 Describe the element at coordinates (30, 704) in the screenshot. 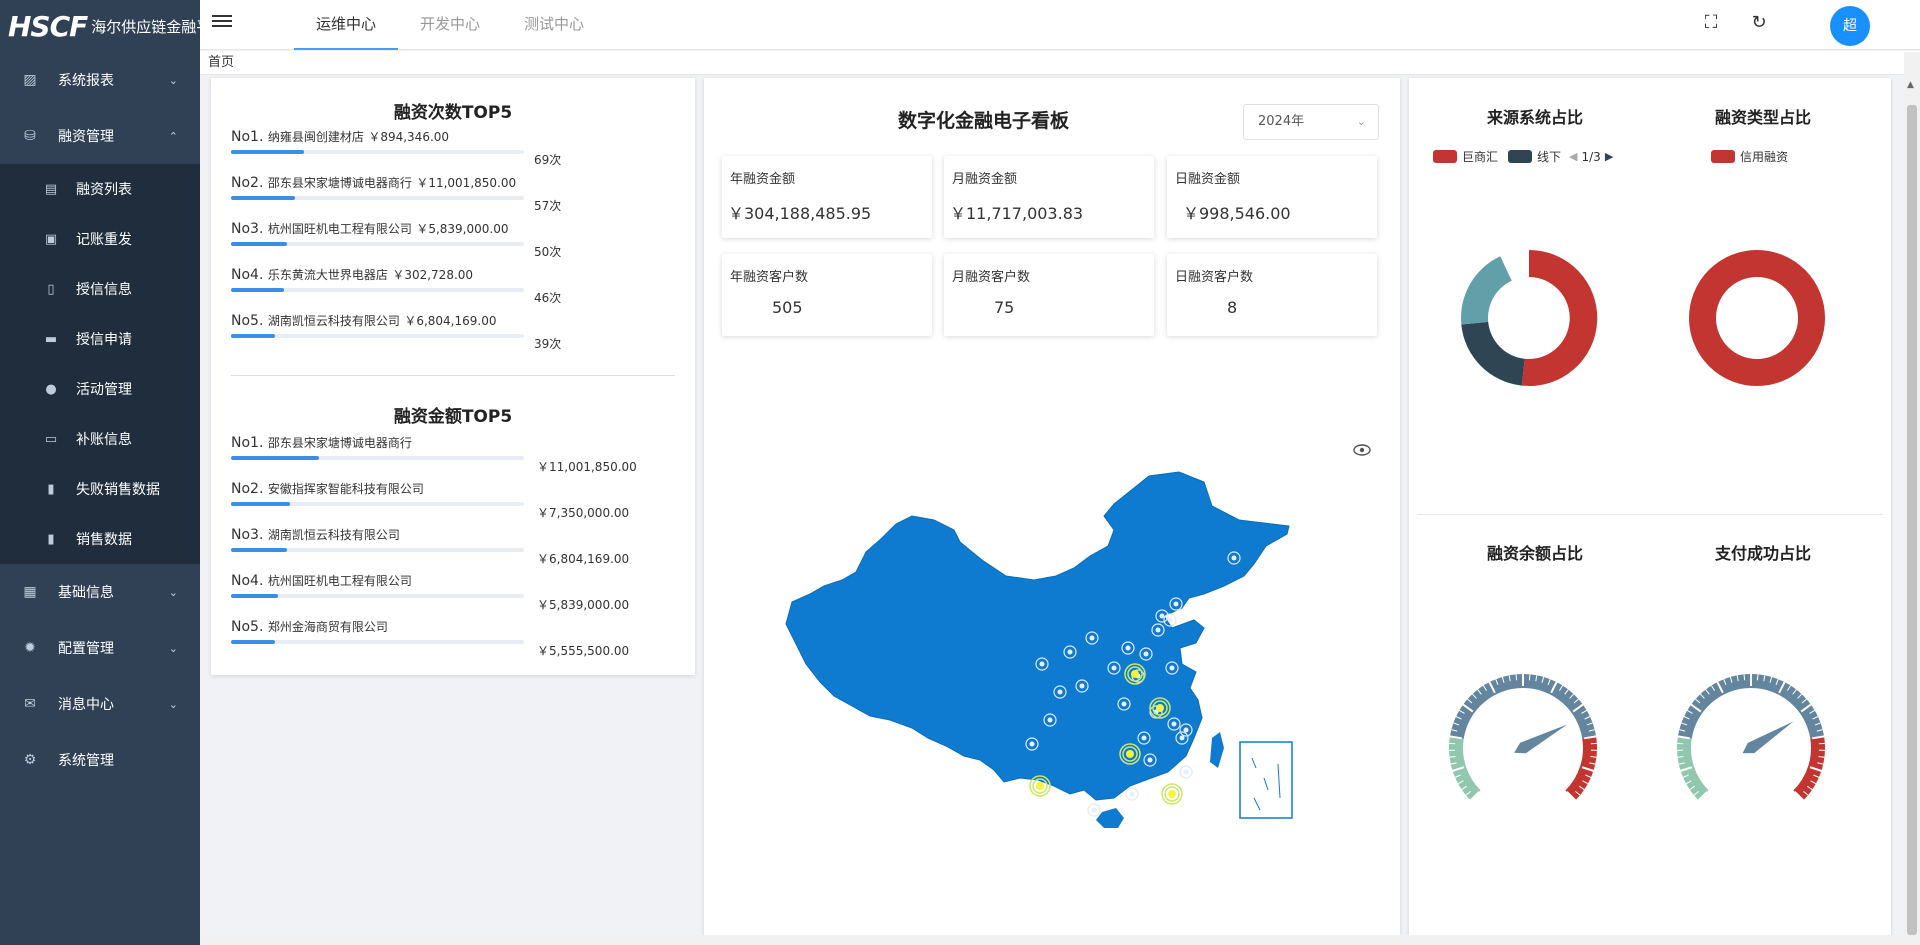

I see `mail-icon: ✉` at that location.